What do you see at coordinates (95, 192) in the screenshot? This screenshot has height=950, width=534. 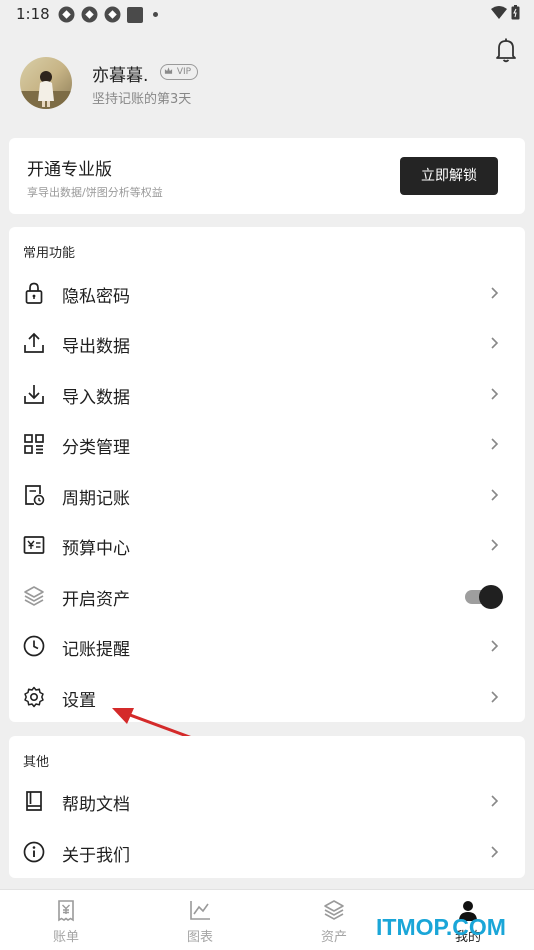 I see `pro-subtitle: 享导出数据/饼图分析等权益` at bounding box center [95, 192].